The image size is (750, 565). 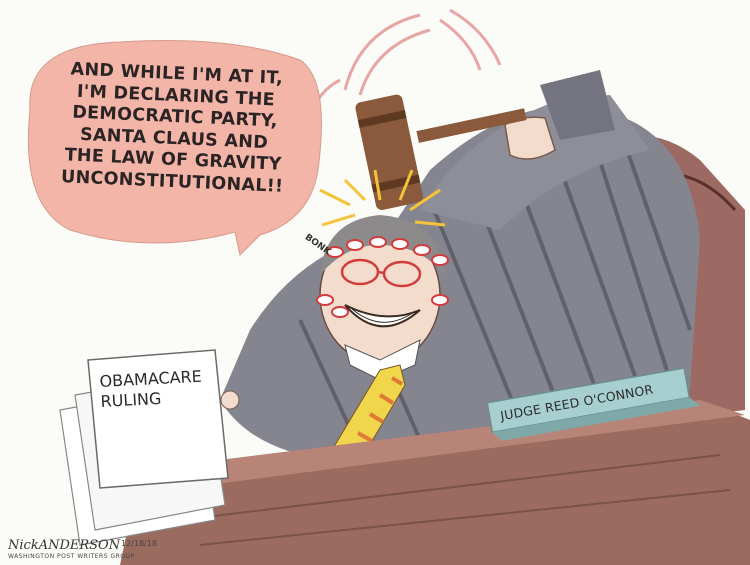 What do you see at coordinates (405, 62) in the screenshot?
I see `motion-lines` at bounding box center [405, 62].